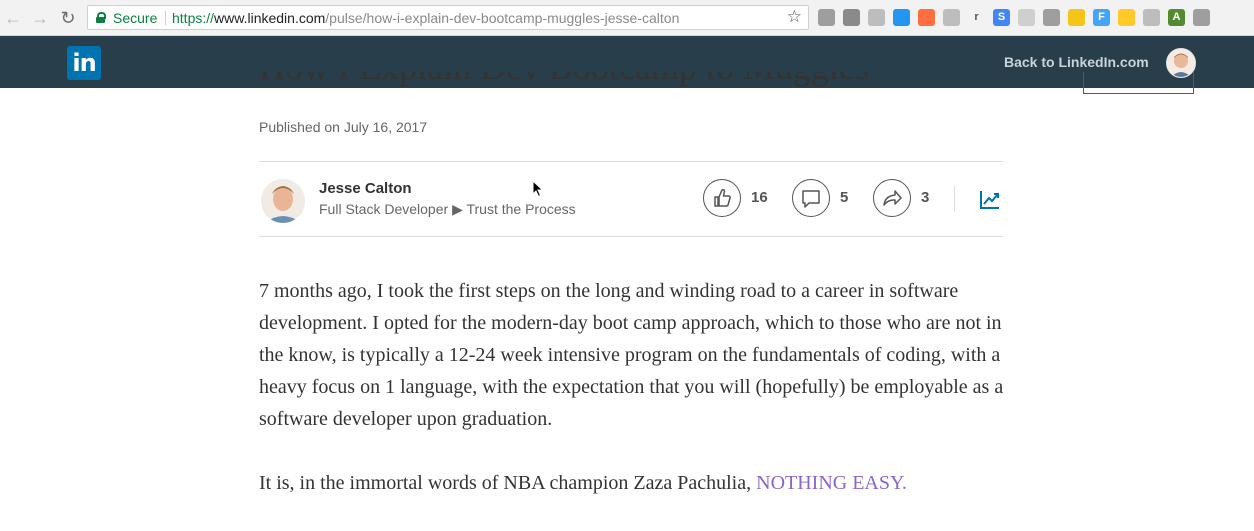  I want to click on bookmark-star-icon: ☆, so click(794, 17).